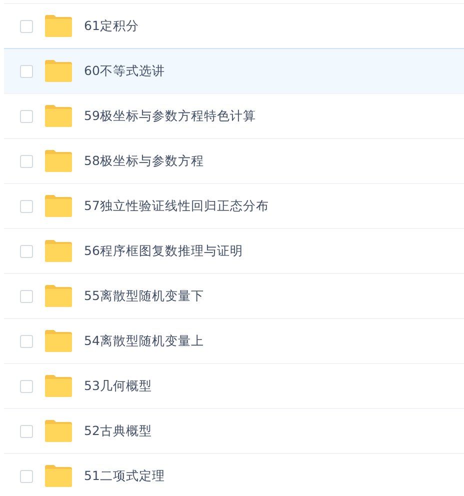  Describe the element at coordinates (163, 251) in the screenshot. I see `folder-name: 56程序框图复数推理与证明` at that location.